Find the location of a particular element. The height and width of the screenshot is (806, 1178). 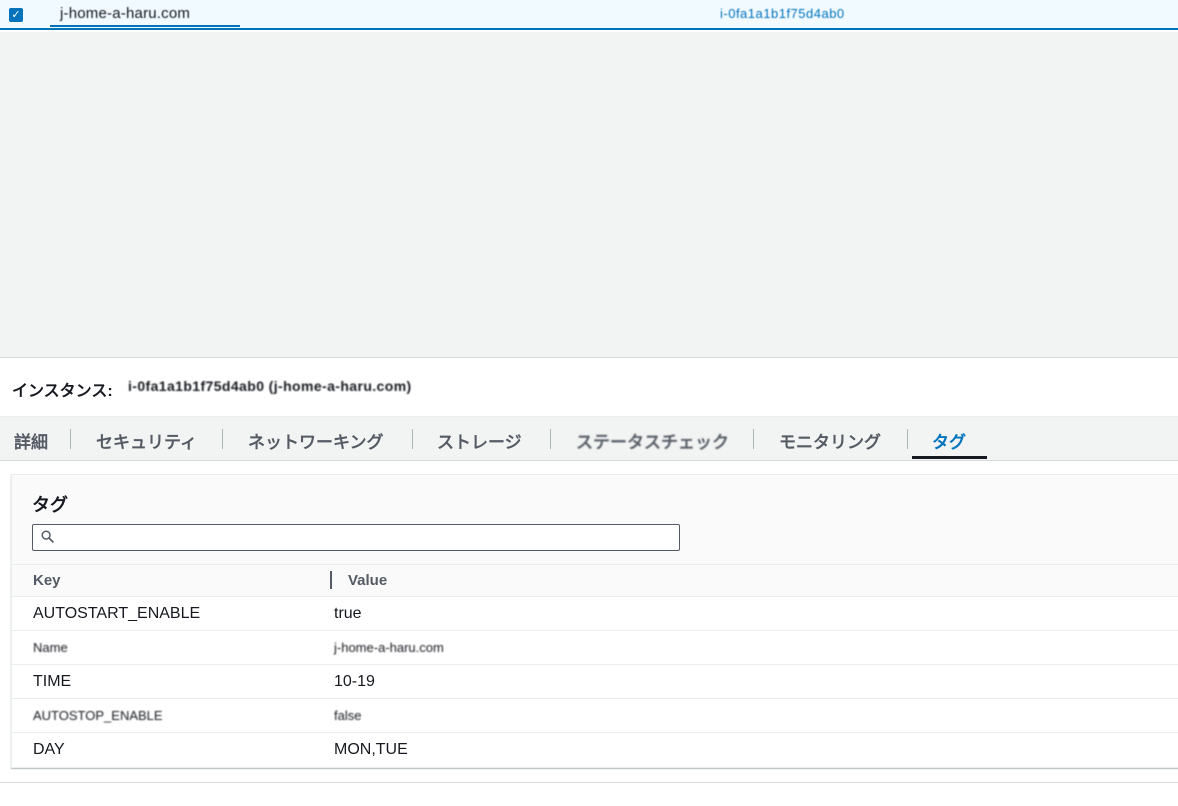

tag-value: false is located at coordinates (348, 715).